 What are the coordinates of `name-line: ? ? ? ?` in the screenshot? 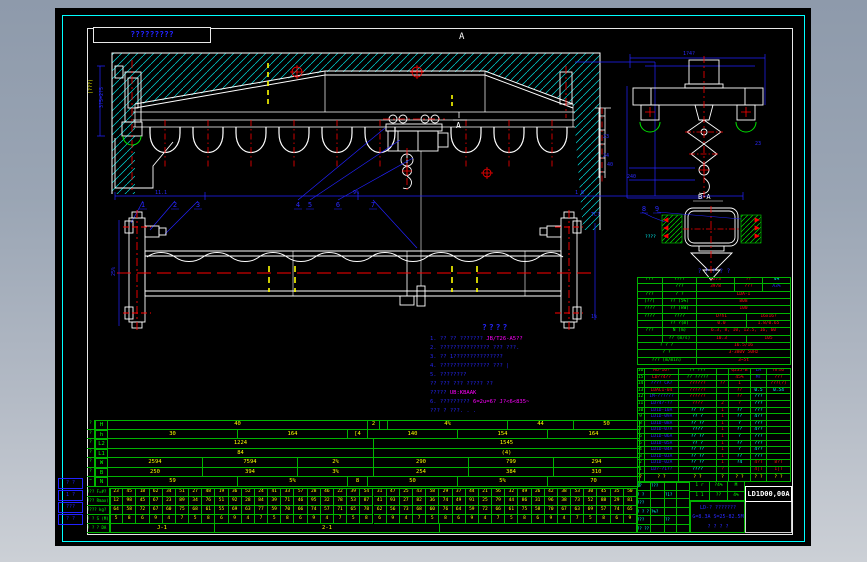 It's located at (718, 527).